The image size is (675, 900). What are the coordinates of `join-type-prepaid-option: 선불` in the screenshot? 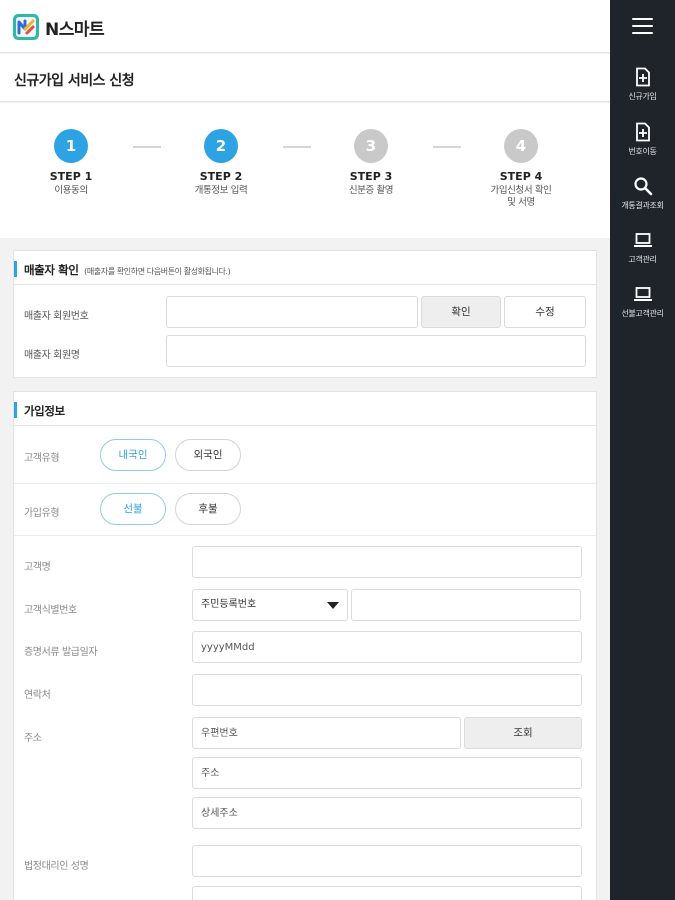 It's located at (133, 509).